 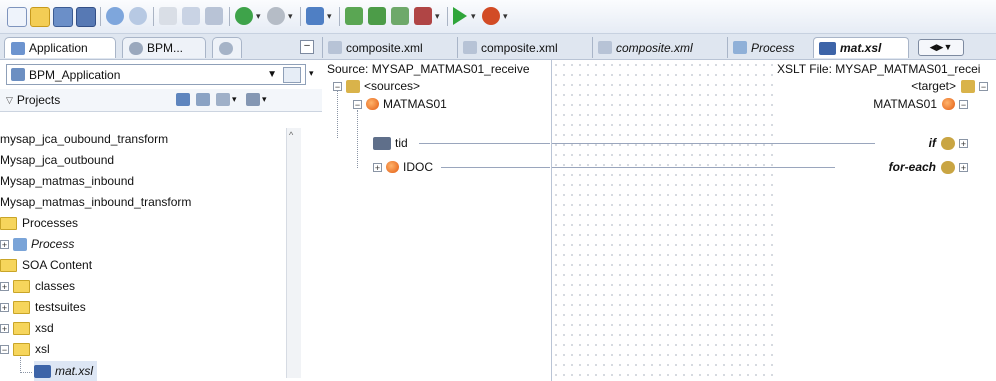 What do you see at coordinates (769, 47) in the screenshot?
I see `tab-process: Process` at bounding box center [769, 47].